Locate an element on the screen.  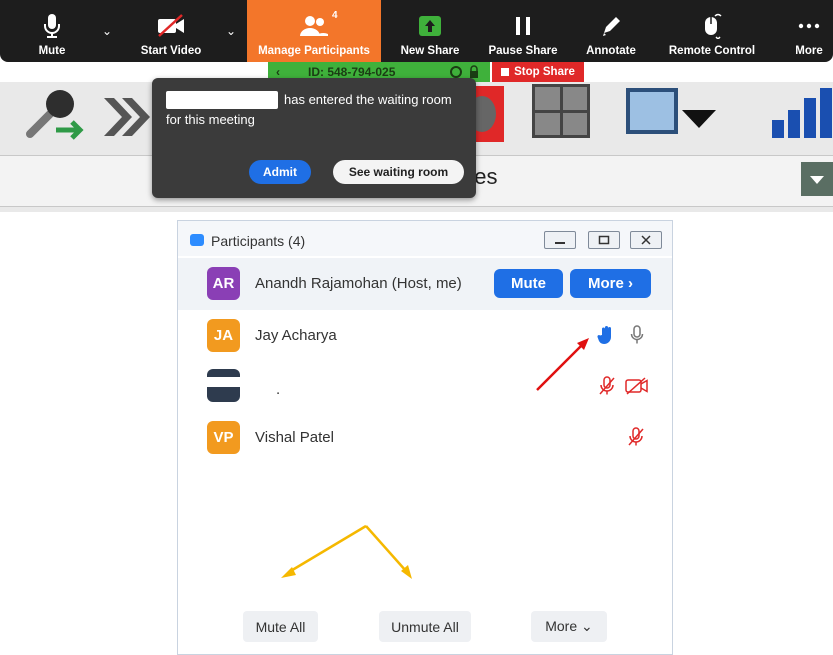
red-arrow-annotation is located at coordinates (562, 364).